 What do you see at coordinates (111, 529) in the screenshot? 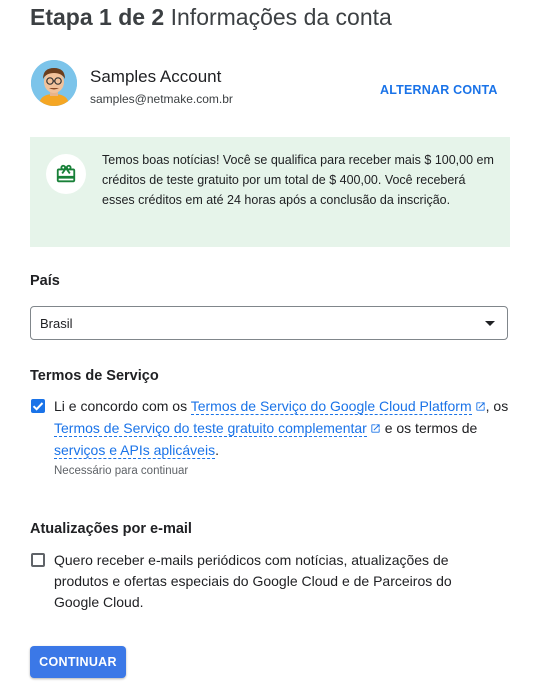
I see `email-updates-label: Atualizações por e-mail` at bounding box center [111, 529].